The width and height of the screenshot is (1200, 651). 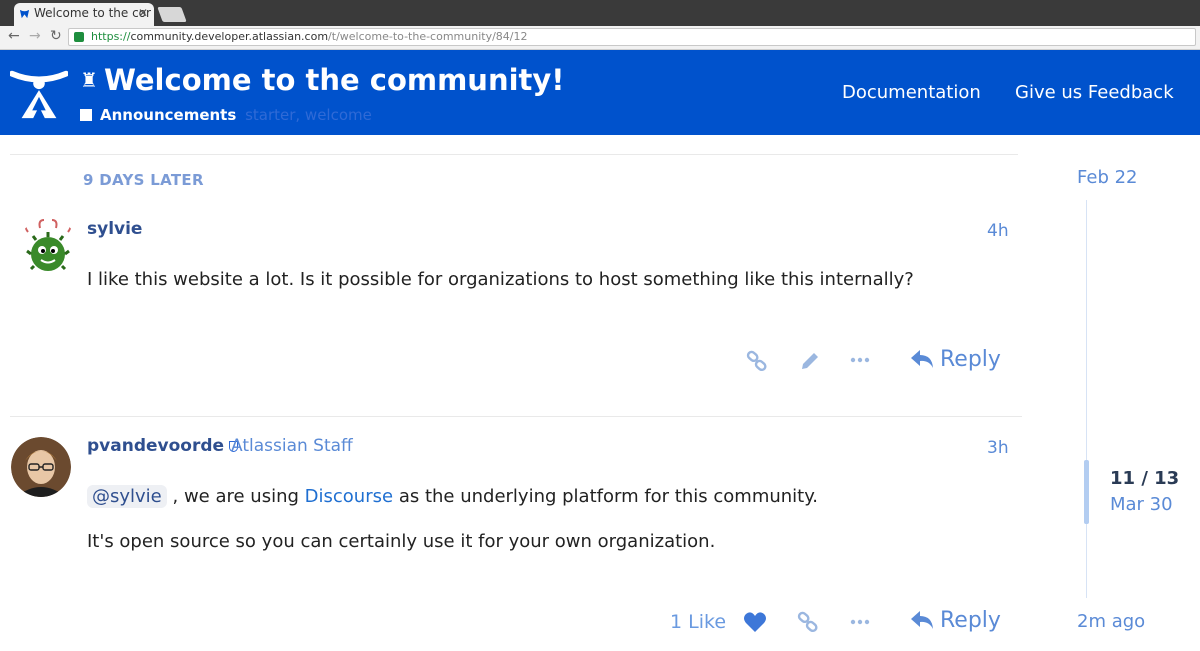 I want to click on url-path: /t/welcome-to-the-community/84/12, so click(x=428, y=36).